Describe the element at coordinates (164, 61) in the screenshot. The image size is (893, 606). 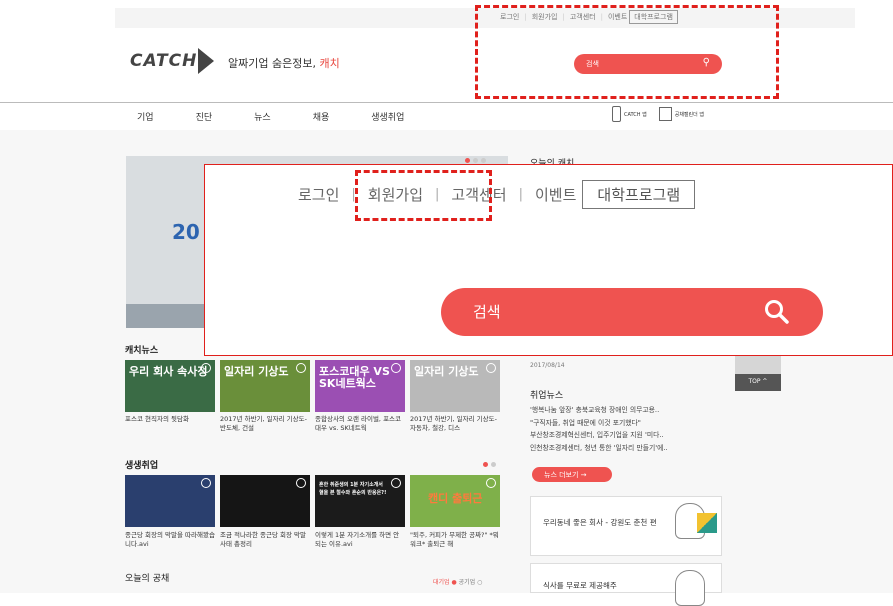
I see `logo-text: CATCH` at that location.